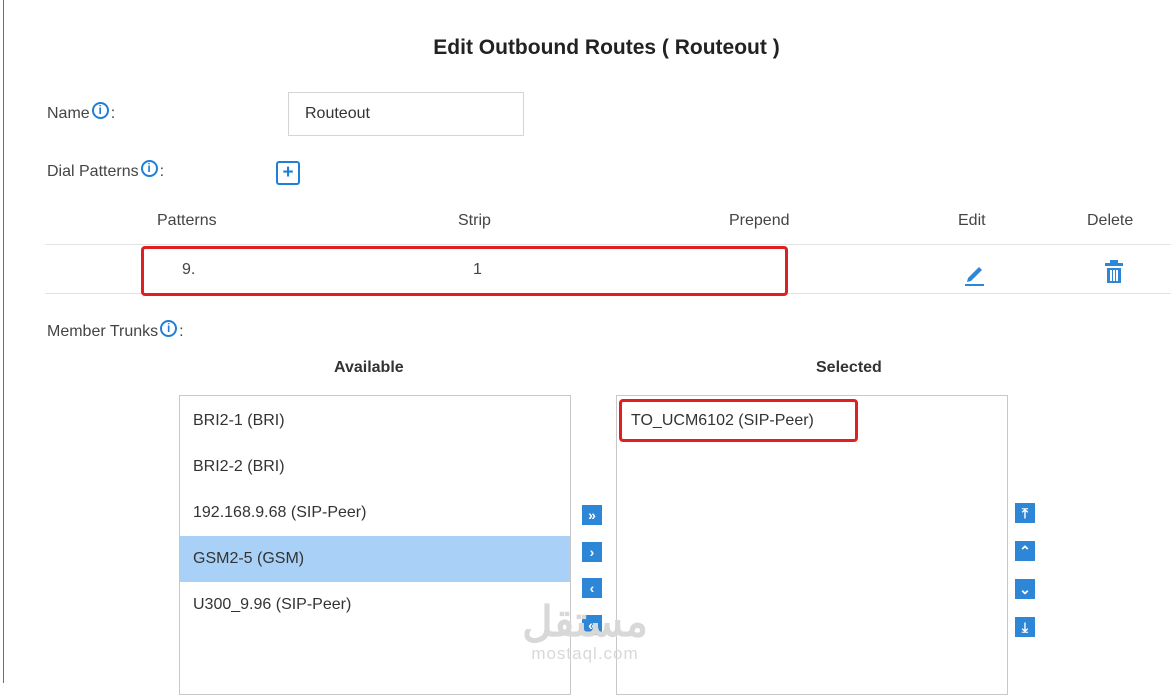 The height and width of the screenshot is (695, 1171). Describe the element at coordinates (93, 171) in the screenshot. I see `dial-patterns-label: Dial Patterns` at that location.